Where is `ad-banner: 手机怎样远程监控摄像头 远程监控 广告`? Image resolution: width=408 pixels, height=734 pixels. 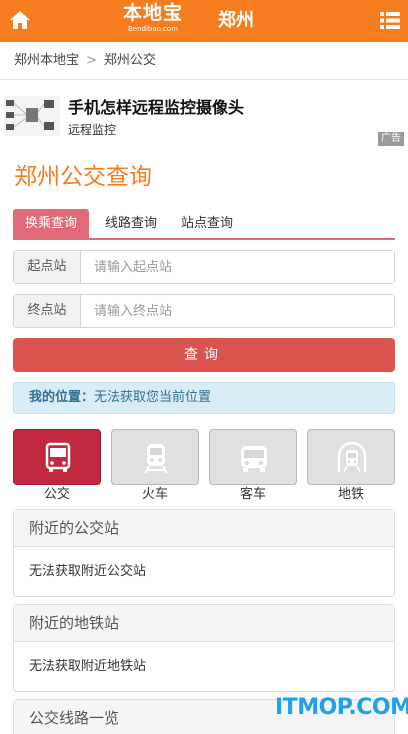 ad-banner: 手机怎样远程监控摄像头 远程监控 广告 is located at coordinates (204, 119).